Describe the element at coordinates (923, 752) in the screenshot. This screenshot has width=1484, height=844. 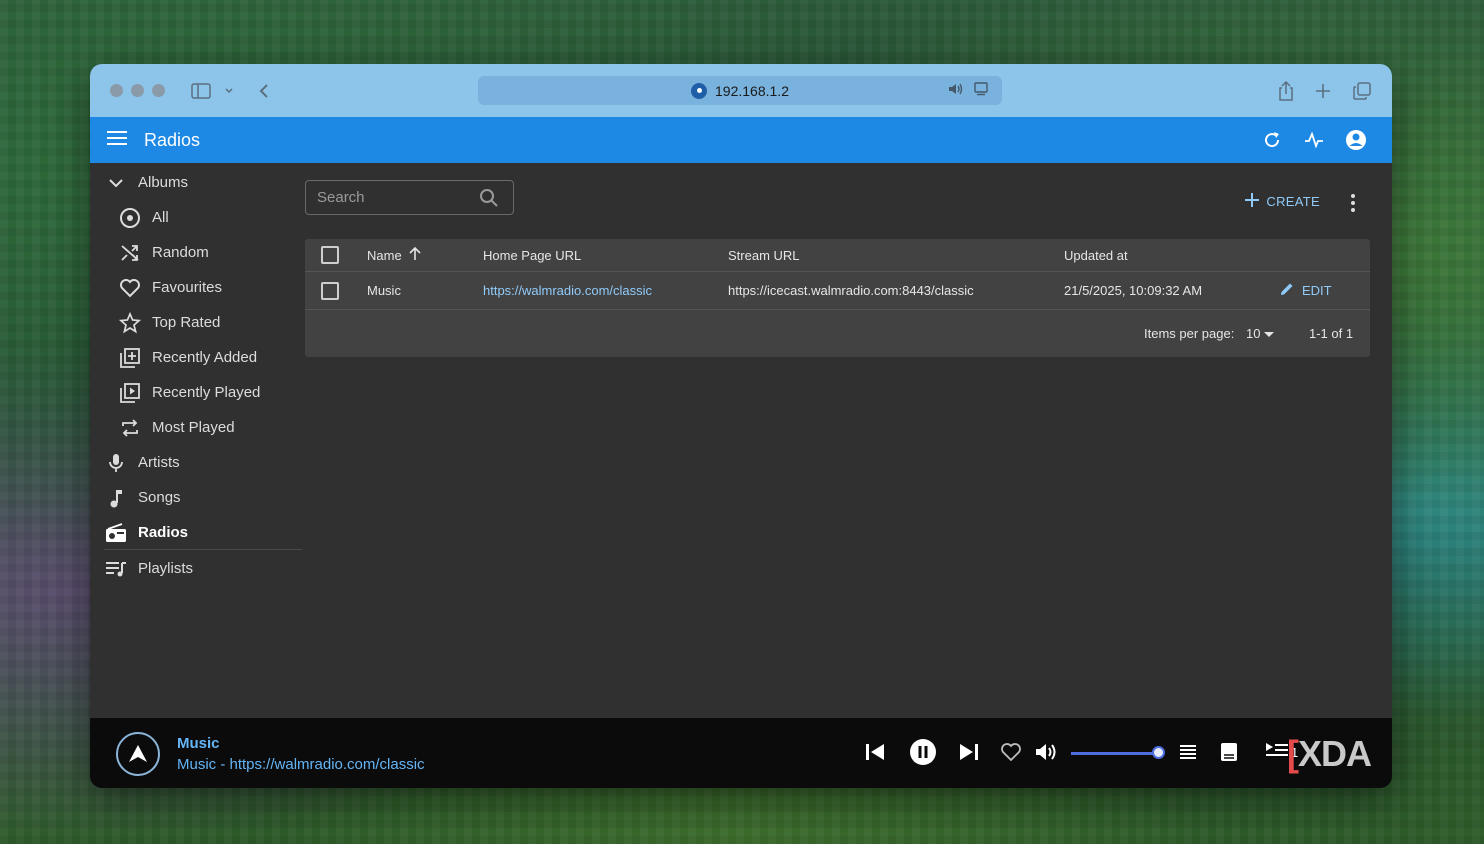
I see `pause-button` at that location.